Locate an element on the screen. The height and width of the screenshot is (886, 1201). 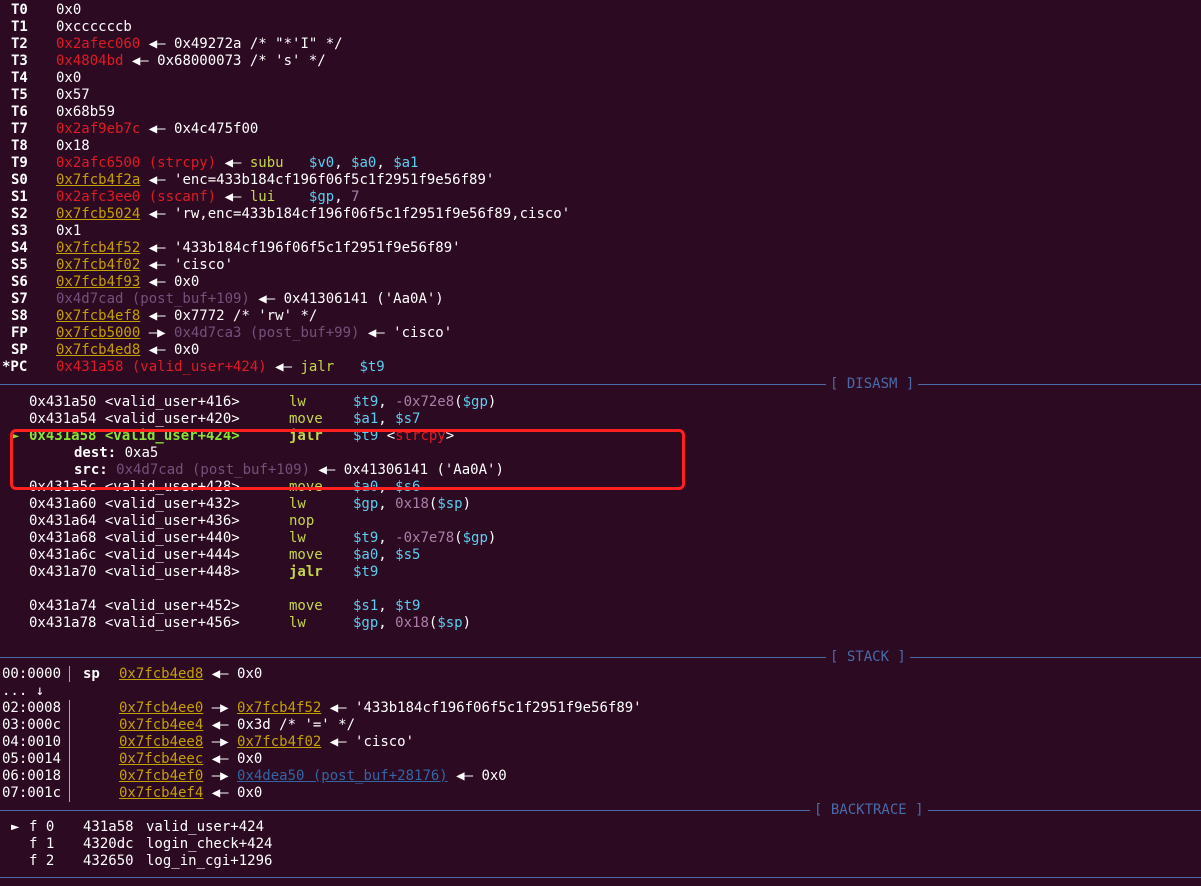
register-value: 0xccccccb is located at coordinates (94, 27).